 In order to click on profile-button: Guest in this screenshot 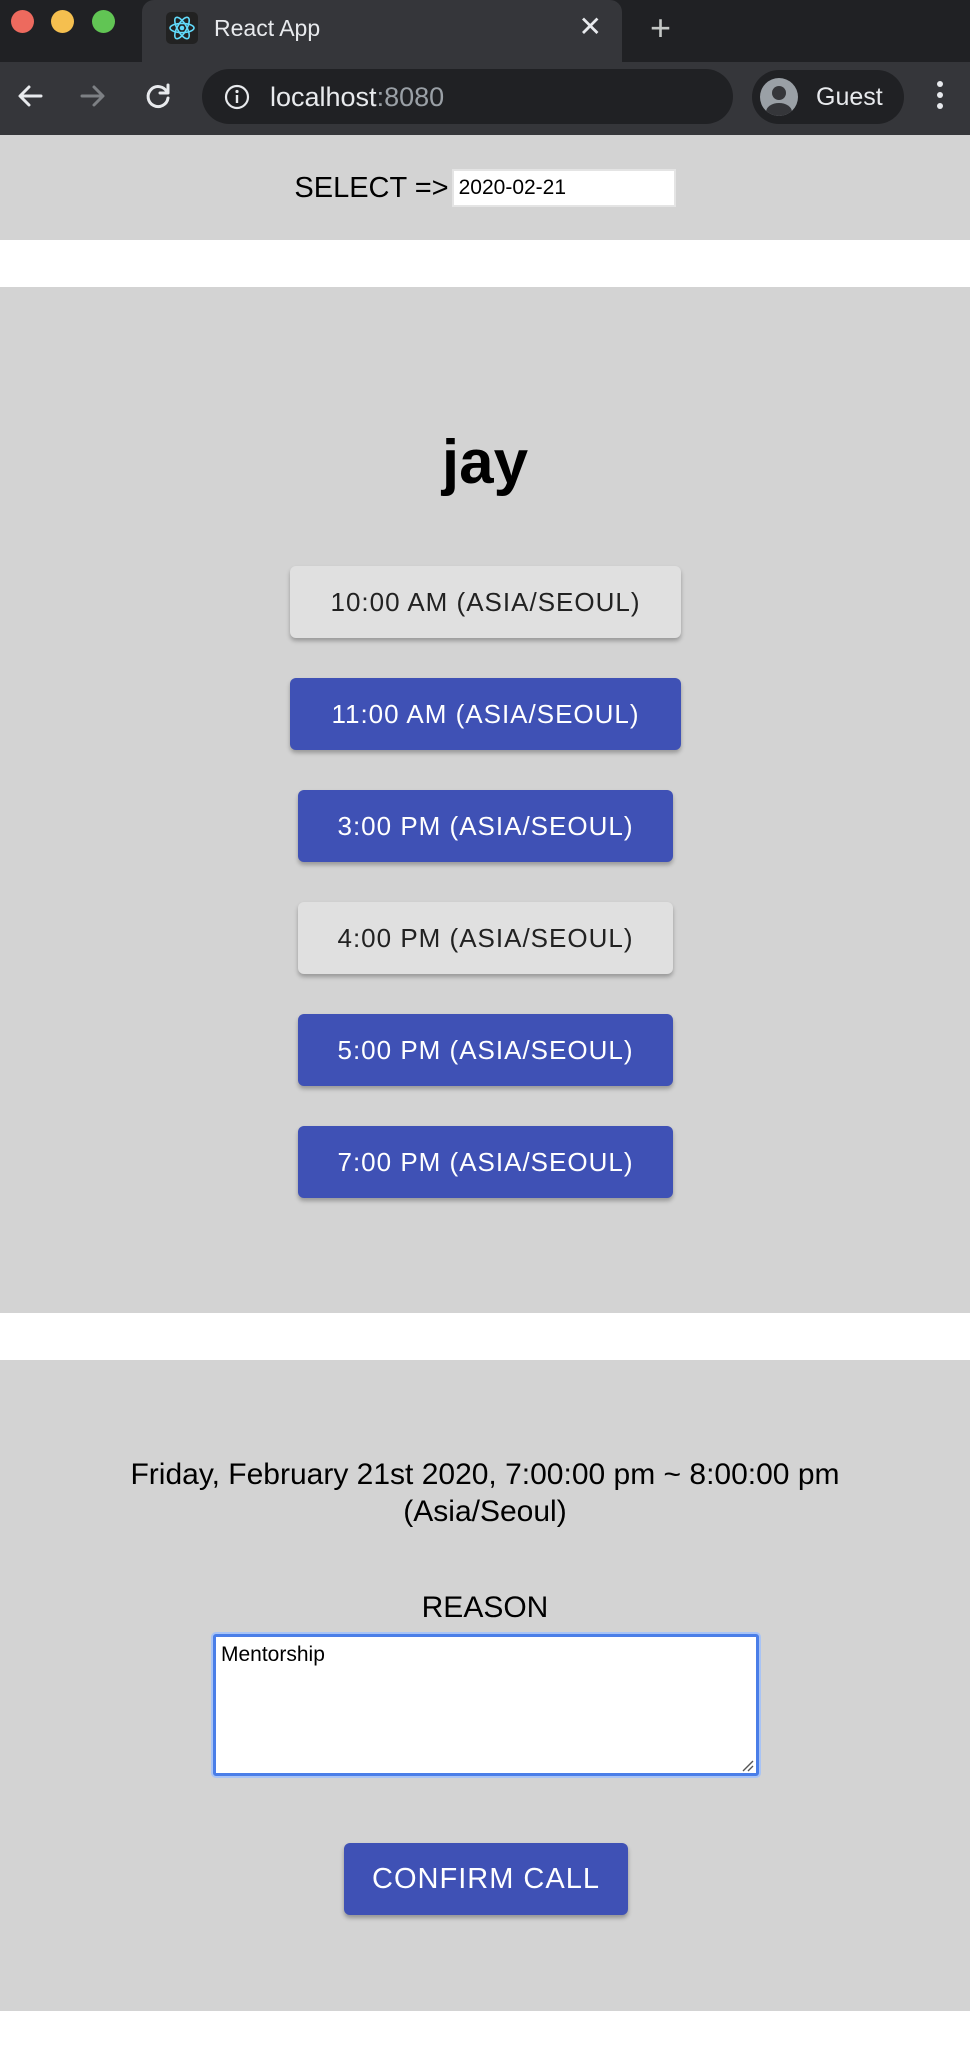, I will do `click(828, 97)`.